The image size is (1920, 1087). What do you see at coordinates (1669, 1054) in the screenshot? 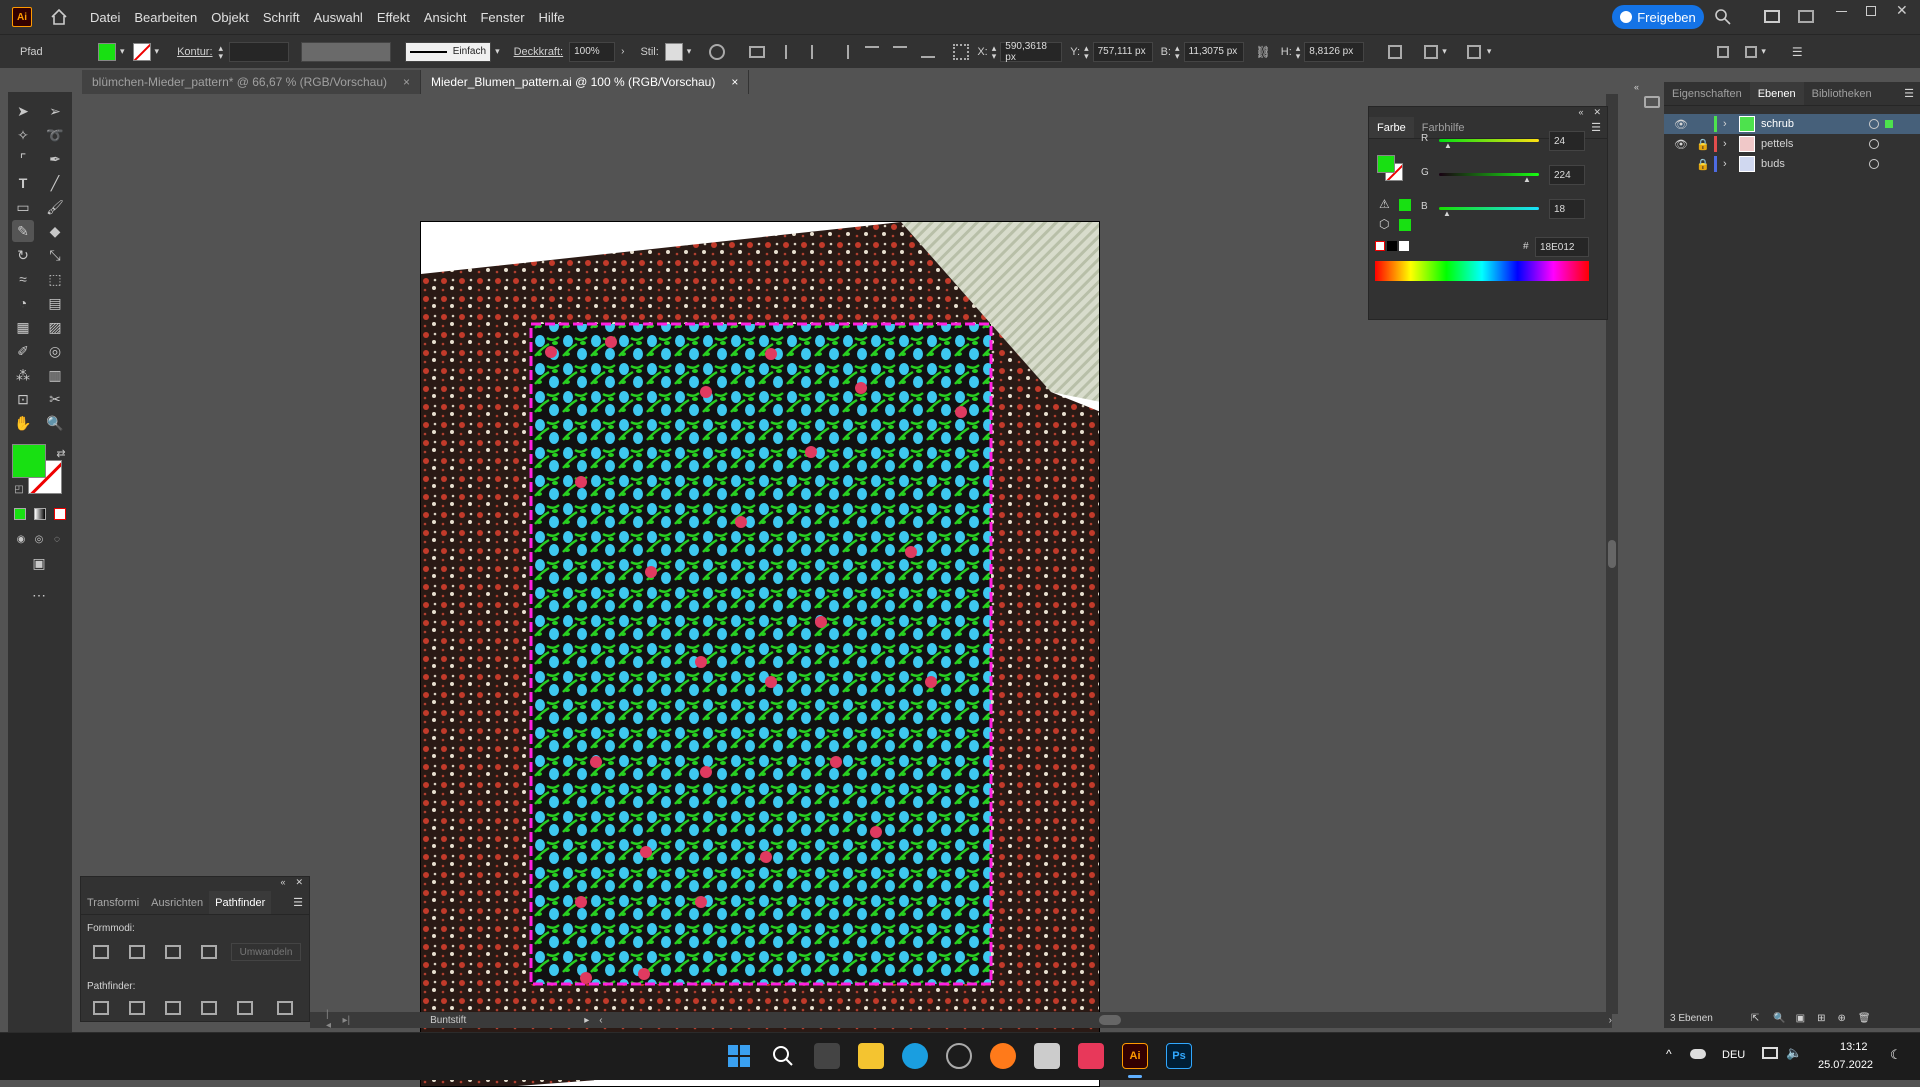
I see `tray-chevron-icon: ^` at bounding box center [1669, 1054].